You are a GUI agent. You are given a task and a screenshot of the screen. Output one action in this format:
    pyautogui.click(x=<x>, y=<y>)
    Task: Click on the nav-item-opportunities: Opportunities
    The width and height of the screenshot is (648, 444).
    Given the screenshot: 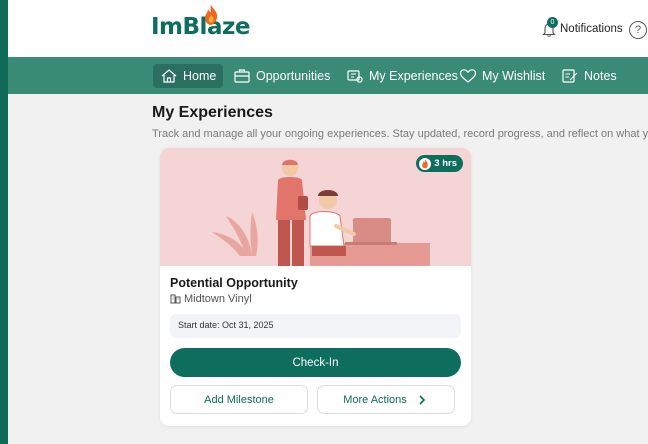 What is the action you would take?
    pyautogui.click(x=281, y=76)
    